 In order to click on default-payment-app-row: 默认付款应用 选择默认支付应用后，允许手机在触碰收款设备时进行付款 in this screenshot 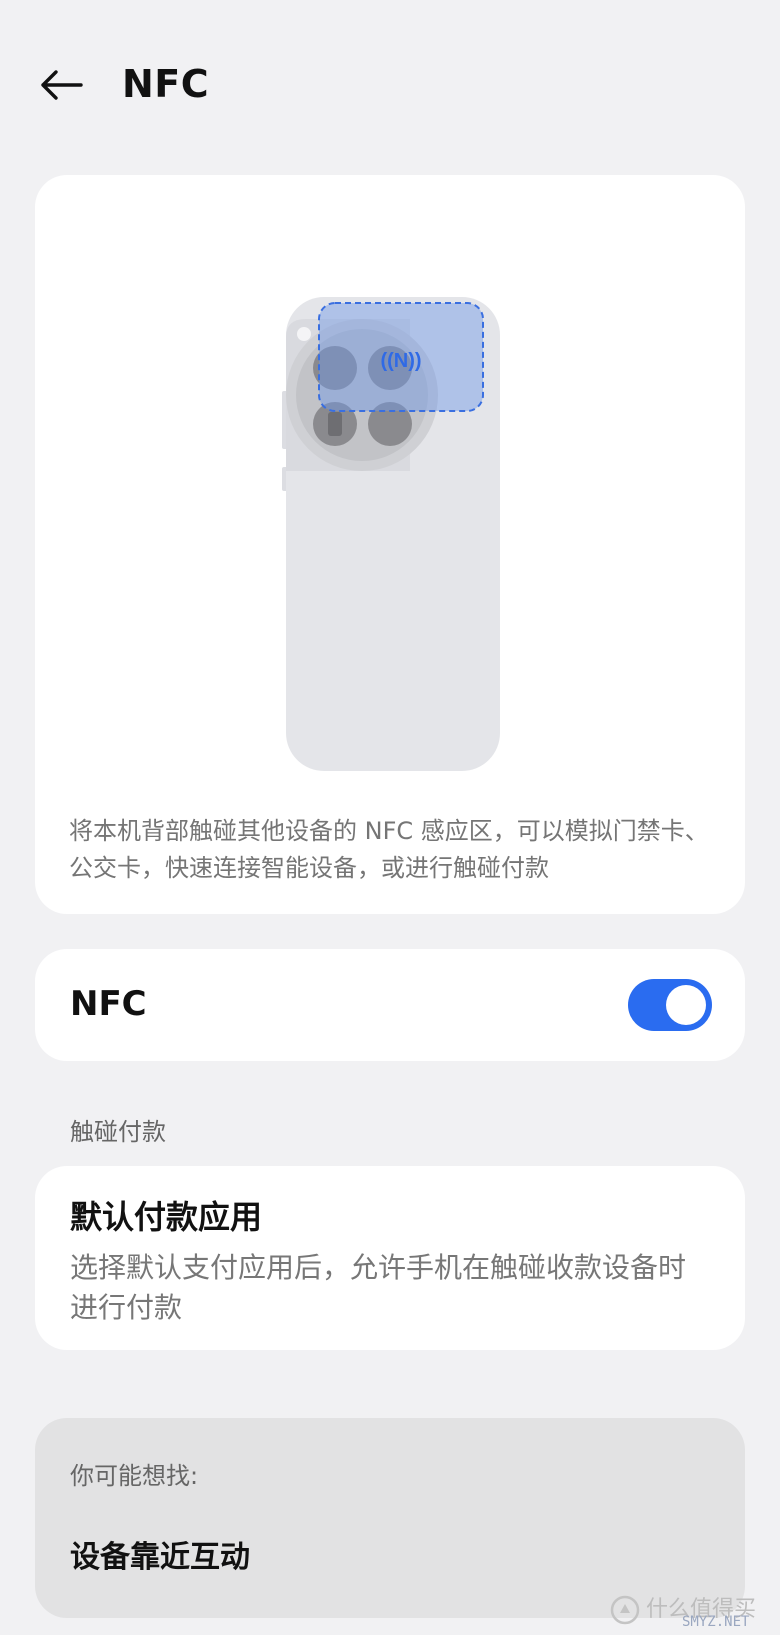, I will do `click(390, 1258)`.